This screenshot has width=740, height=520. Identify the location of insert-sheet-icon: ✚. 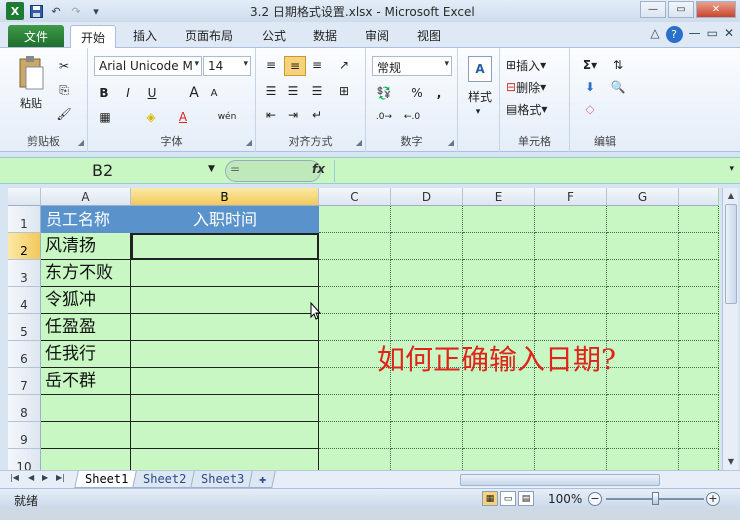
(262, 479).